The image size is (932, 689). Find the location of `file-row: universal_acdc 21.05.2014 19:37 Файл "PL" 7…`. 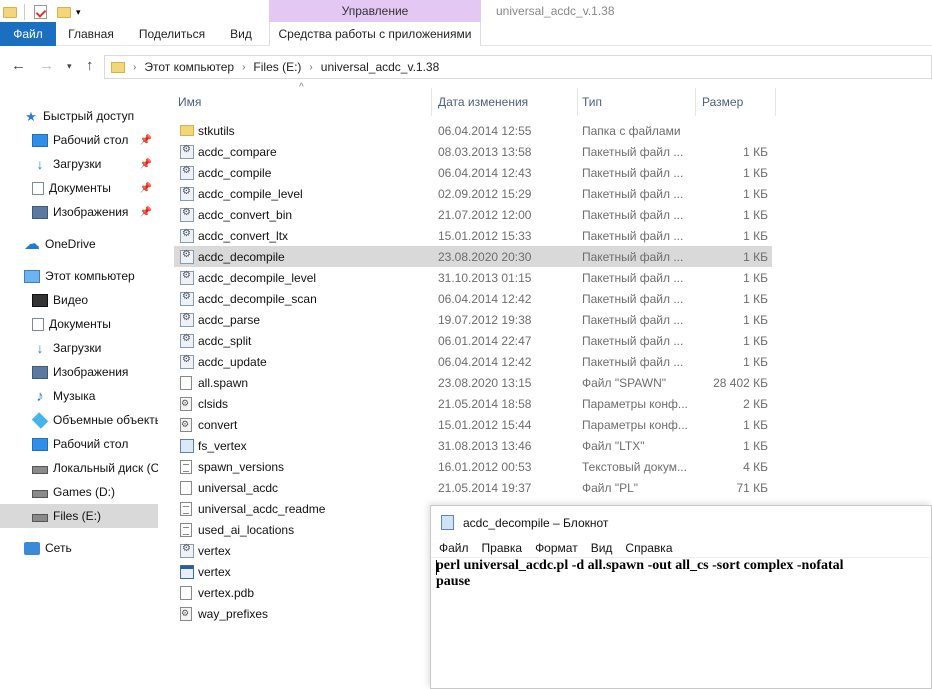

file-row: universal_acdc 21.05.2014 19:37 Файл "PL" 7… is located at coordinates (473, 487).